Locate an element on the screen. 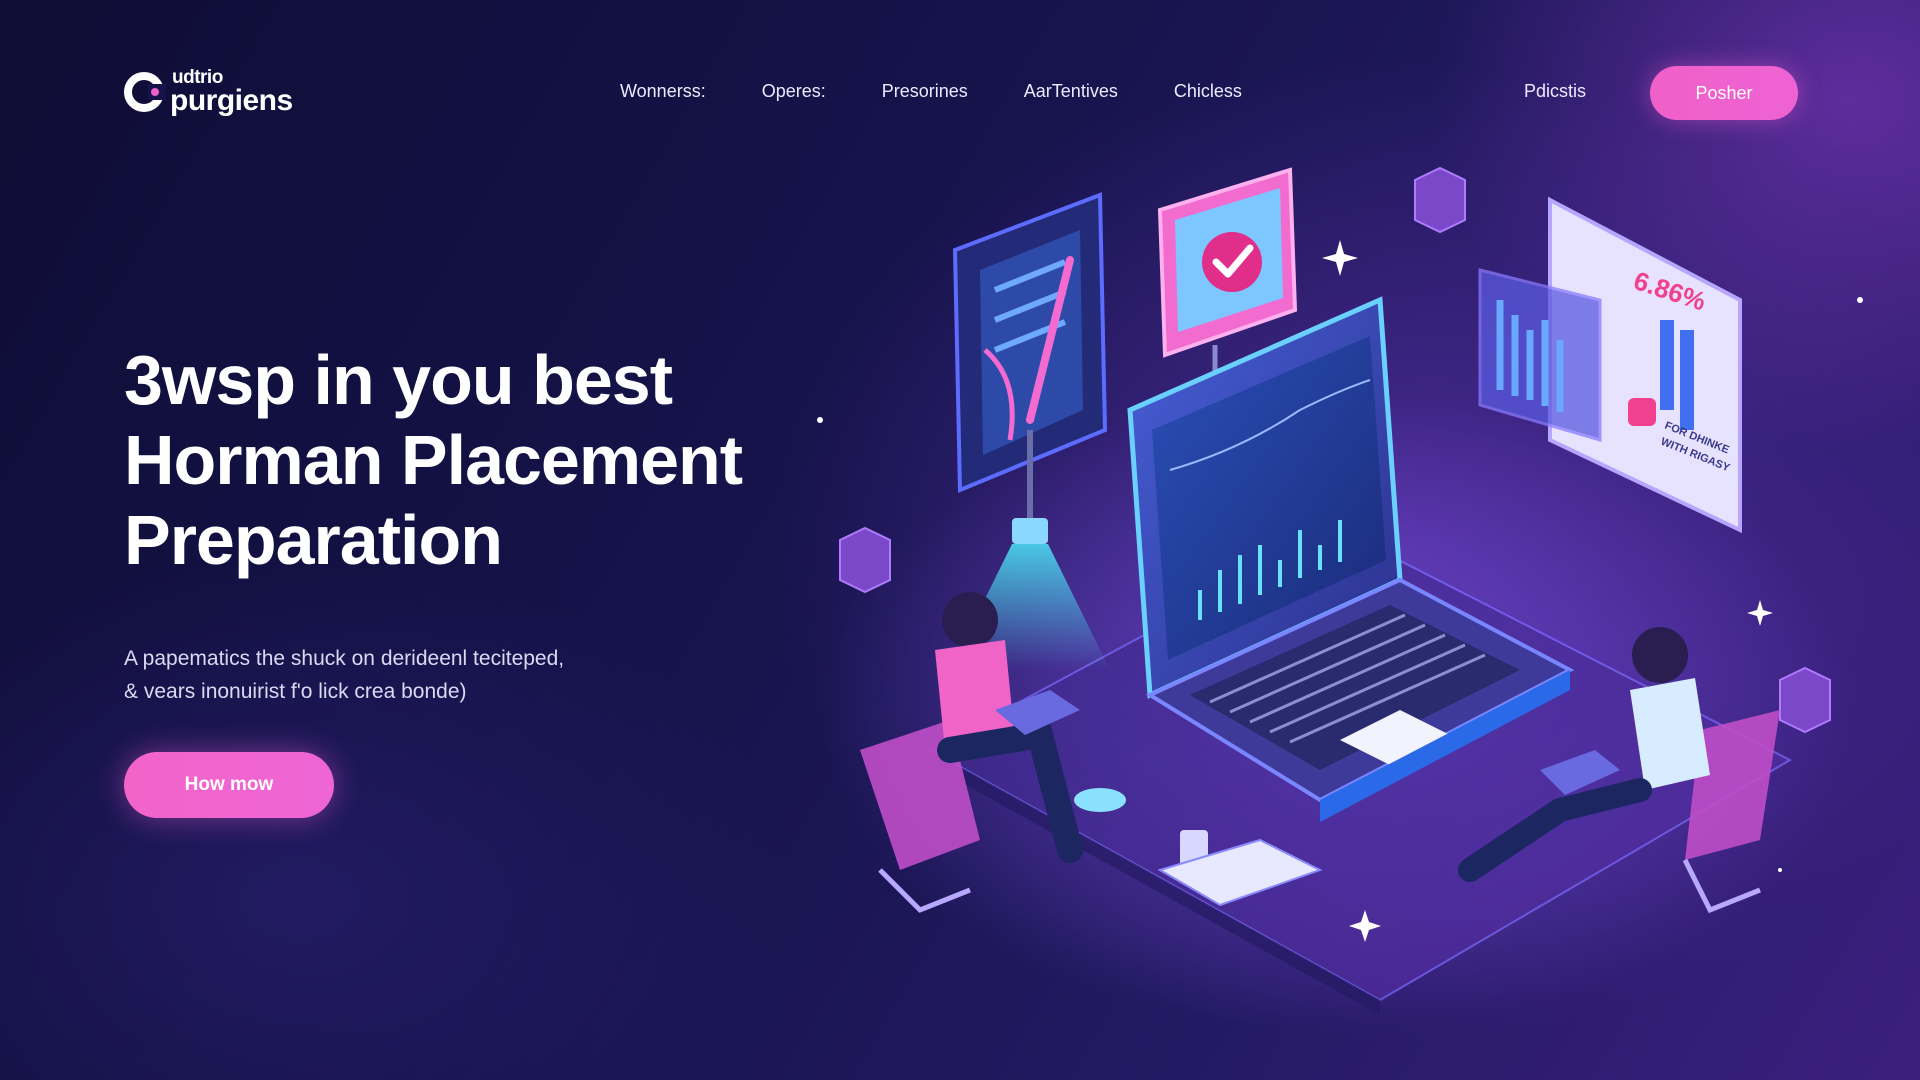 The width and height of the screenshot is (1920, 1080). hero-title-line-2: Horman Placement is located at coordinates (433, 460).